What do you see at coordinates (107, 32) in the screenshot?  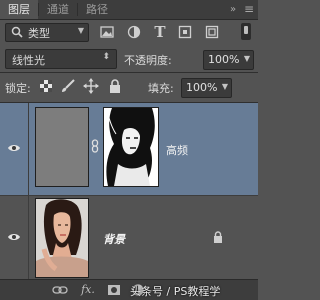 I see `image-filter-icon` at bounding box center [107, 32].